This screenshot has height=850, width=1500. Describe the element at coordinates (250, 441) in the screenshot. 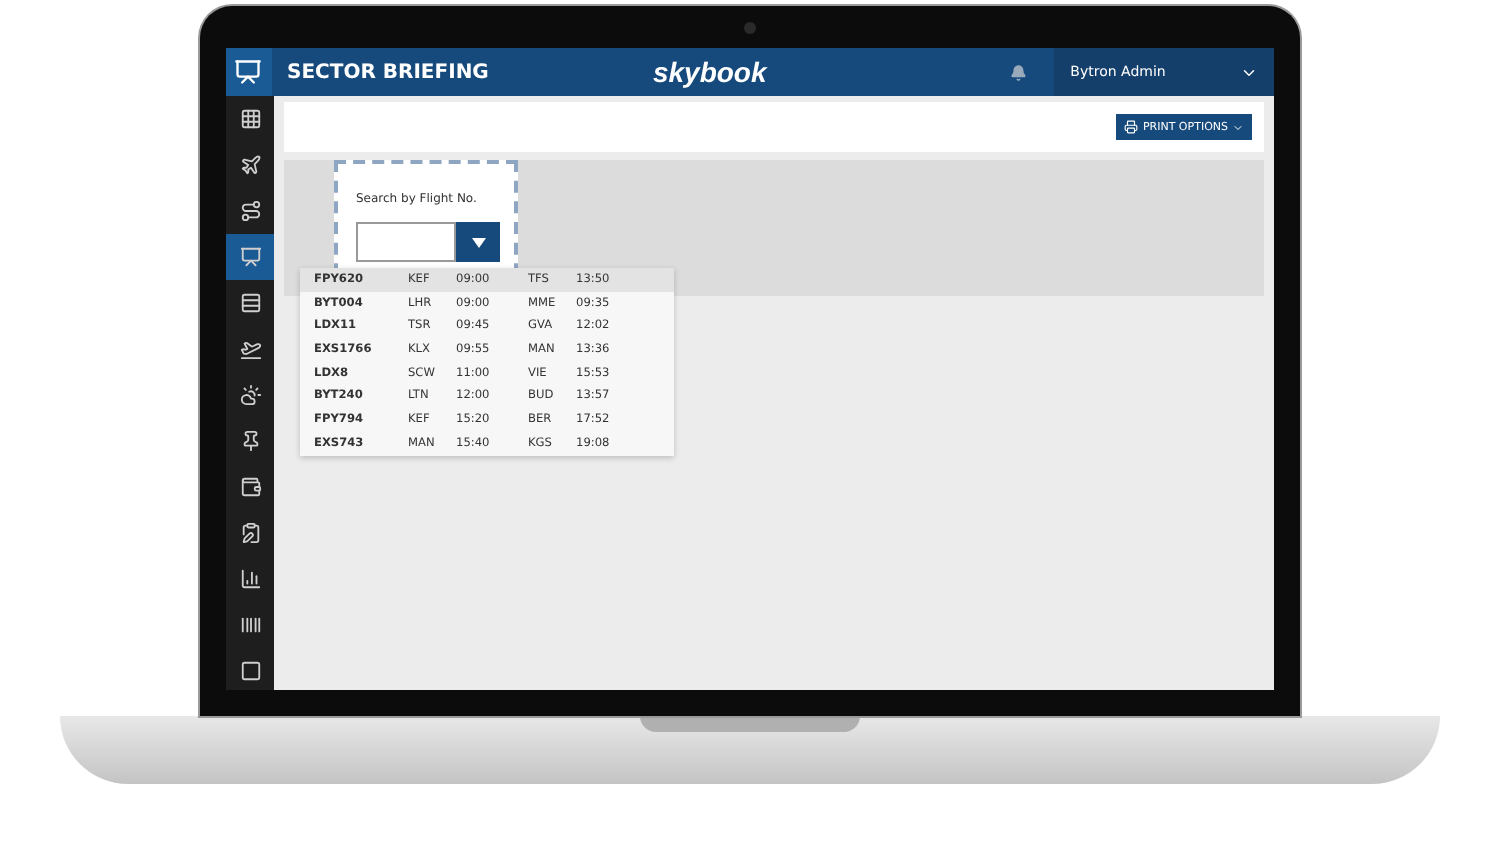

I see `pin-icon` at that location.